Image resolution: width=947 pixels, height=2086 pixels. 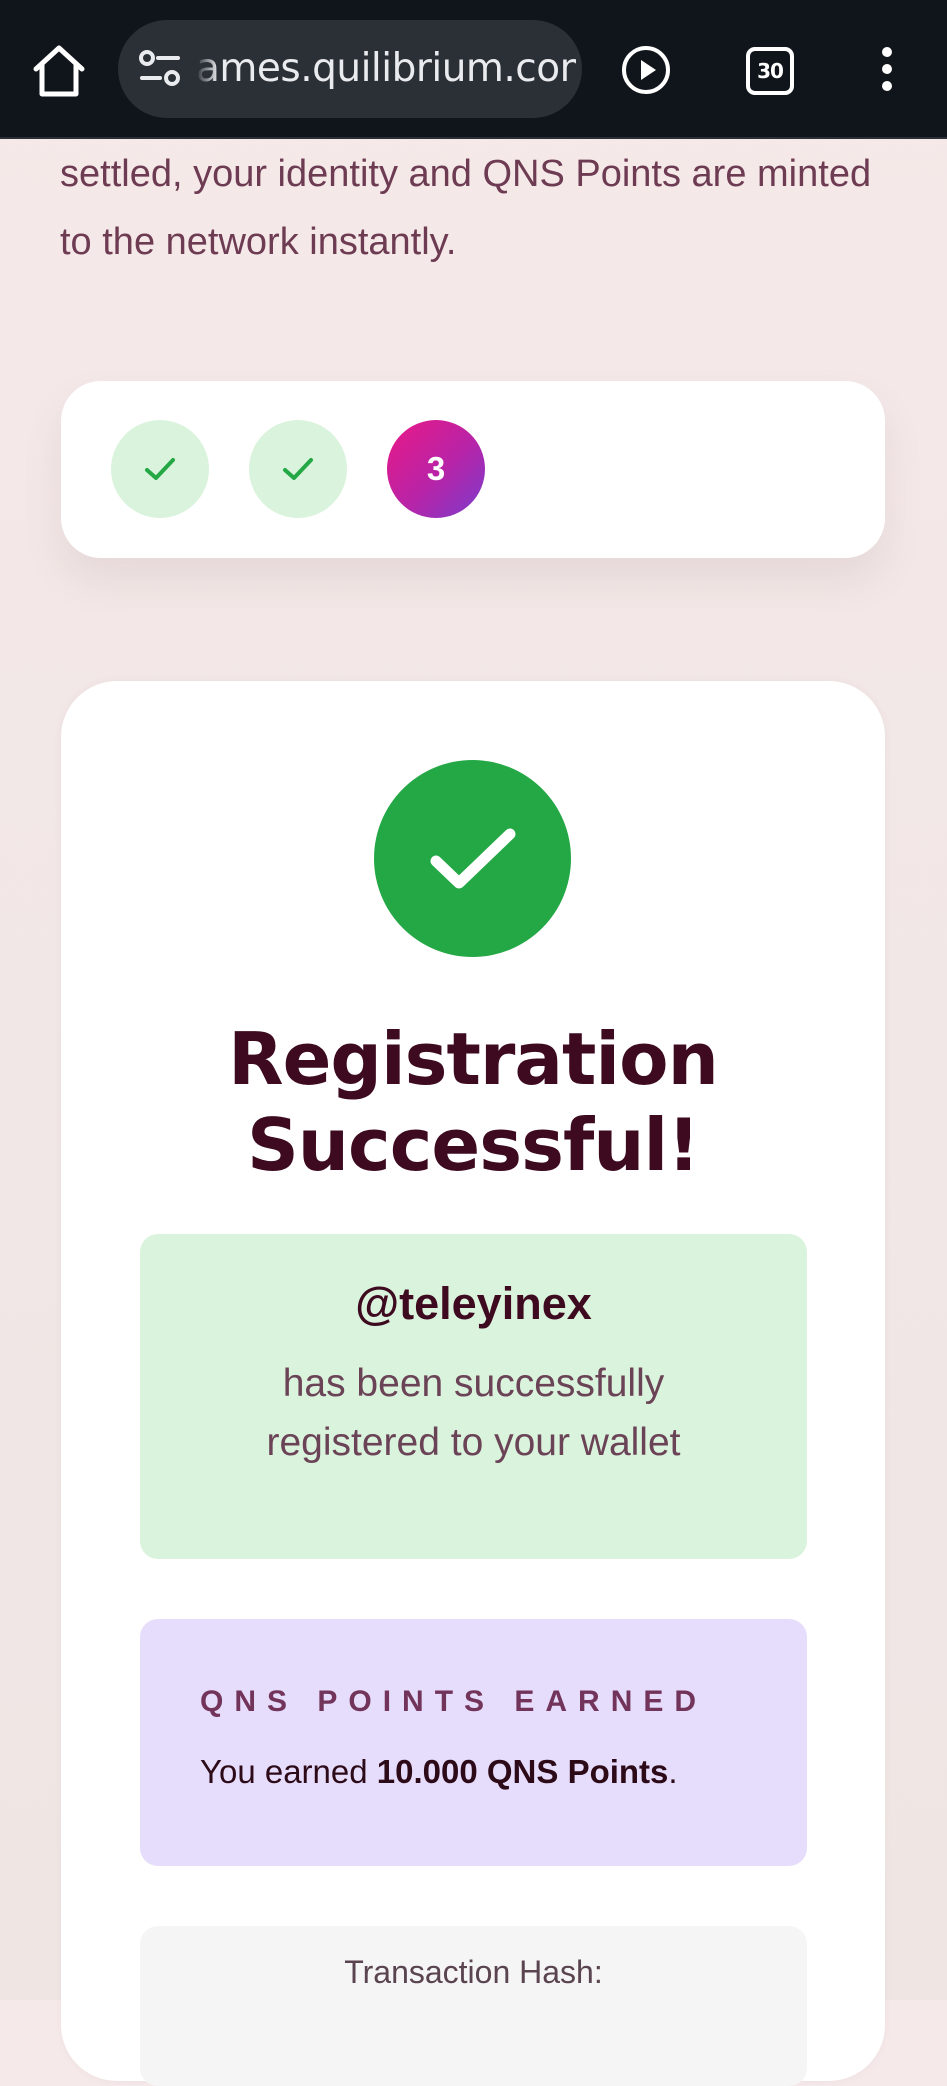 I want to click on address-bar: ames.quilibrium.com, so click(x=350, y=69).